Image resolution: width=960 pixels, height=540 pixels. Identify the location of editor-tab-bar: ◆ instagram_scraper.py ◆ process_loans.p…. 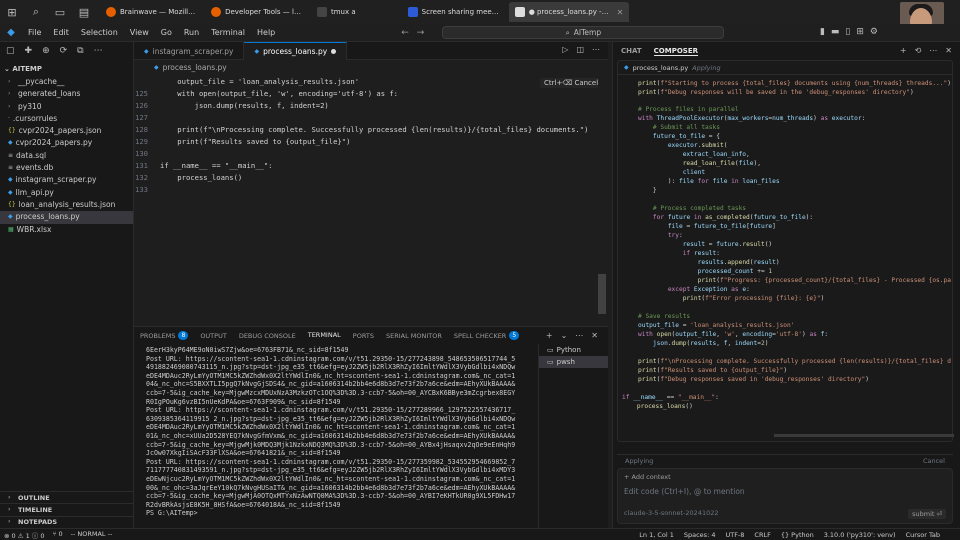
(371, 51).